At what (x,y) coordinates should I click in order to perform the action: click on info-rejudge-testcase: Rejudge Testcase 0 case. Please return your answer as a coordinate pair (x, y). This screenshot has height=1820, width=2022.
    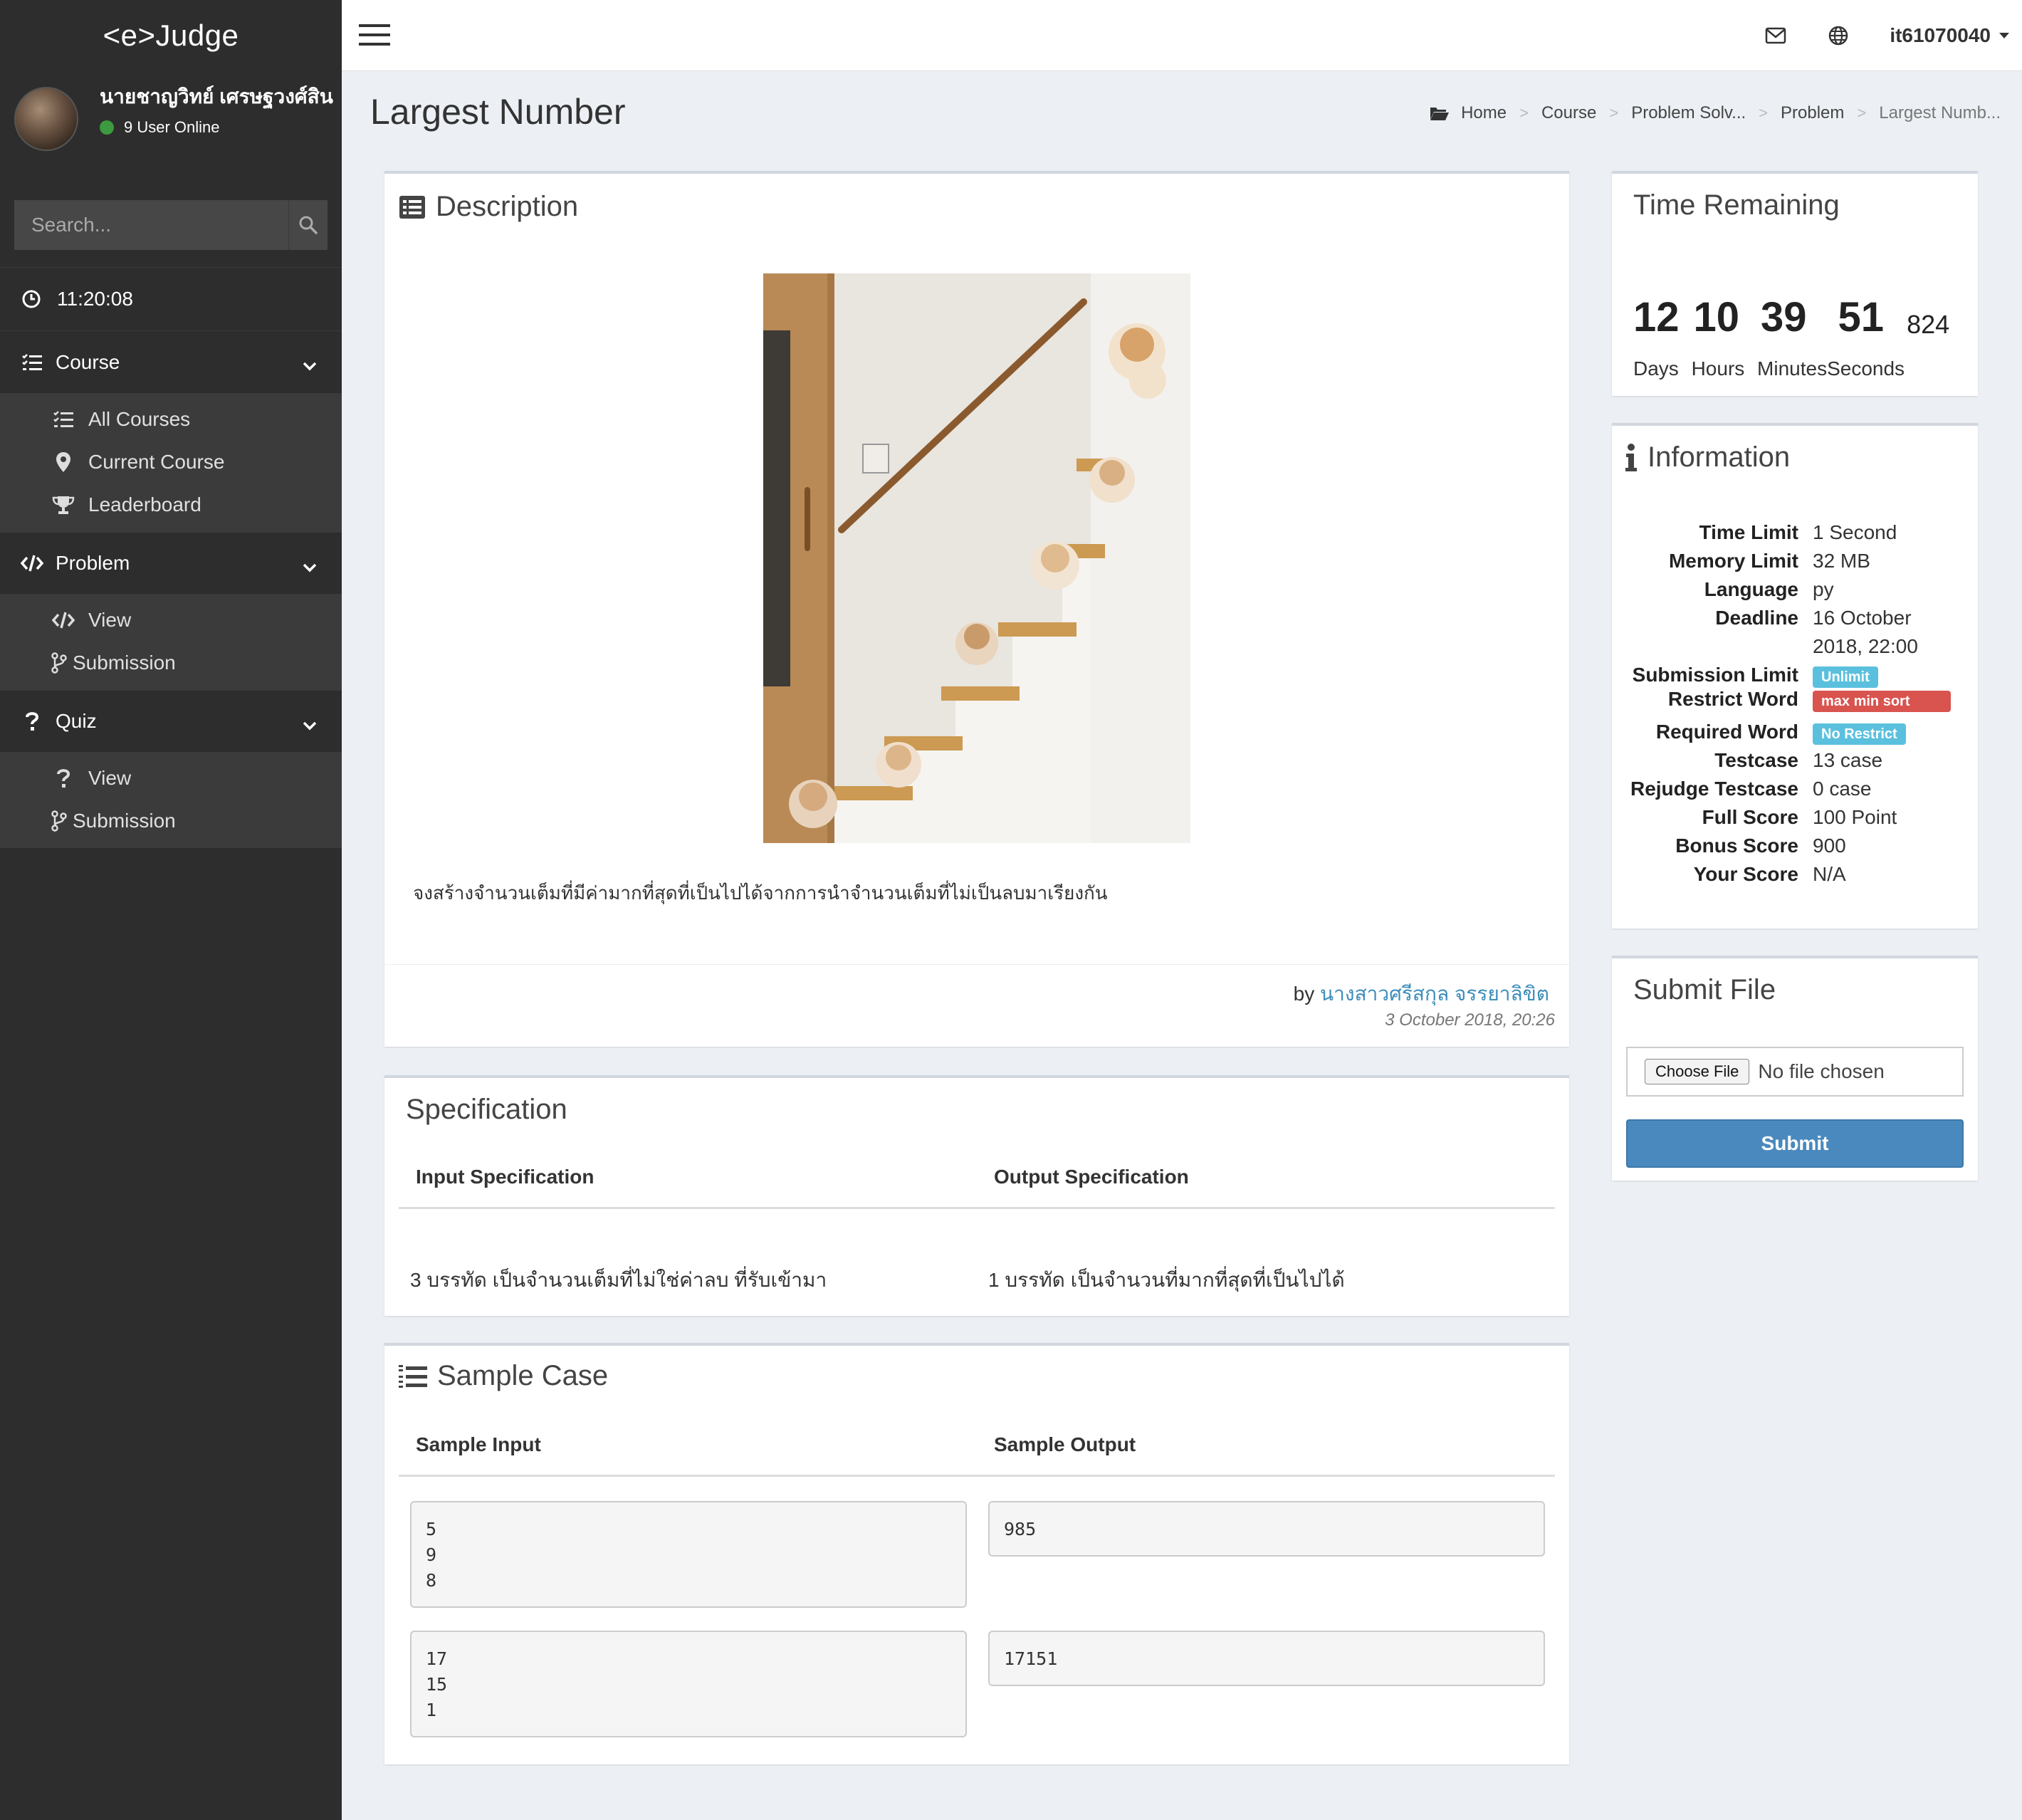
    Looking at the image, I should click on (1795, 789).